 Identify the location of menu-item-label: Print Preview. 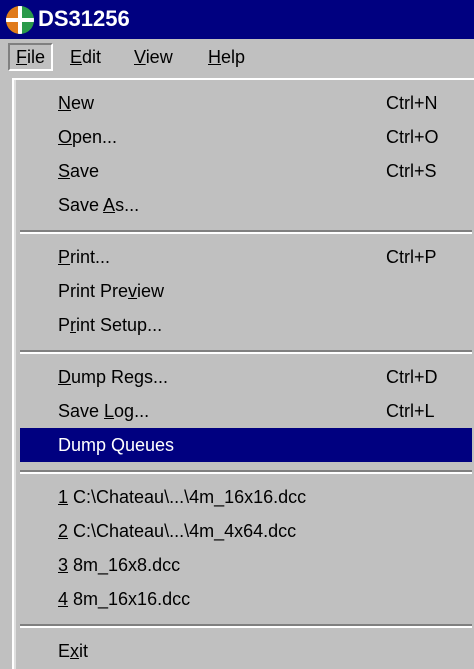
(111, 291).